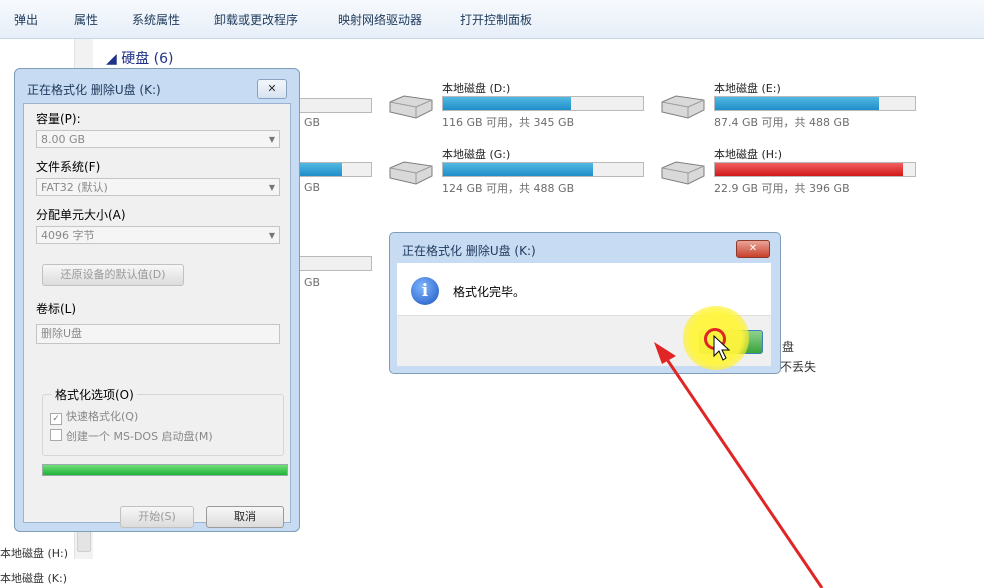  I want to click on mouse-pointer-icon, so click(722, 347).